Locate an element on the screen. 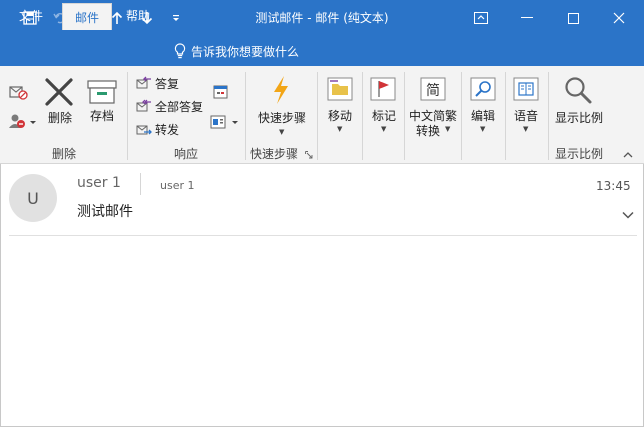 The image size is (644, 427). delete-button-label: 删除 is located at coordinates (60, 117).